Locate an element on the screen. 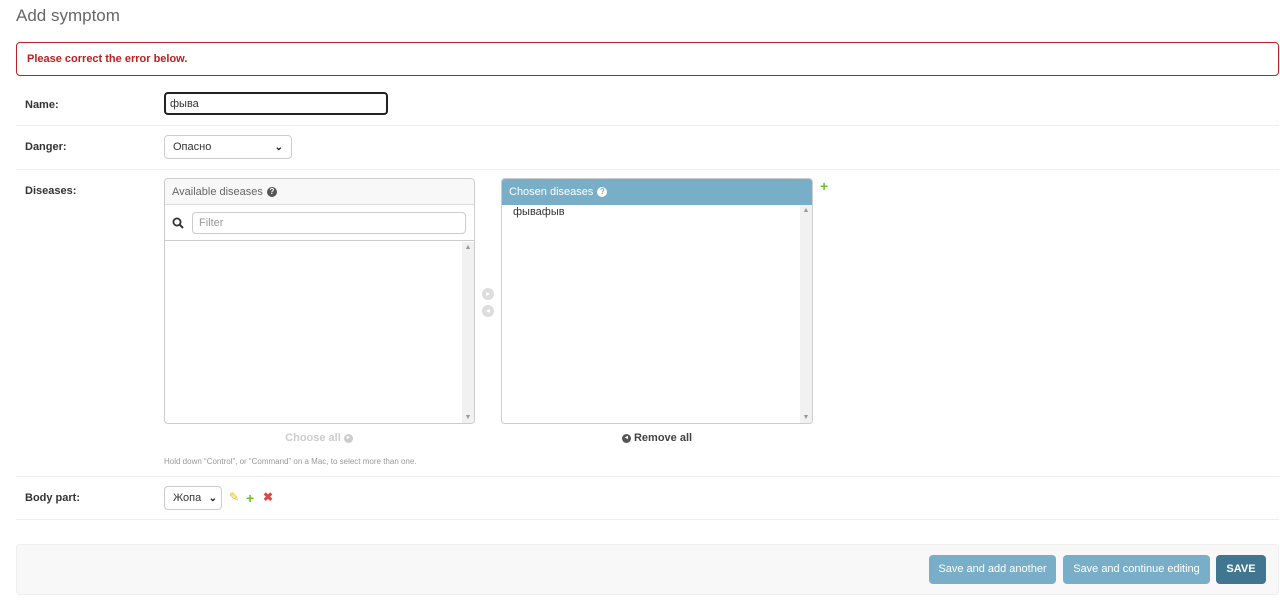 The image size is (1280, 601). danger-select: Опасно ⌄ is located at coordinates (228, 147).